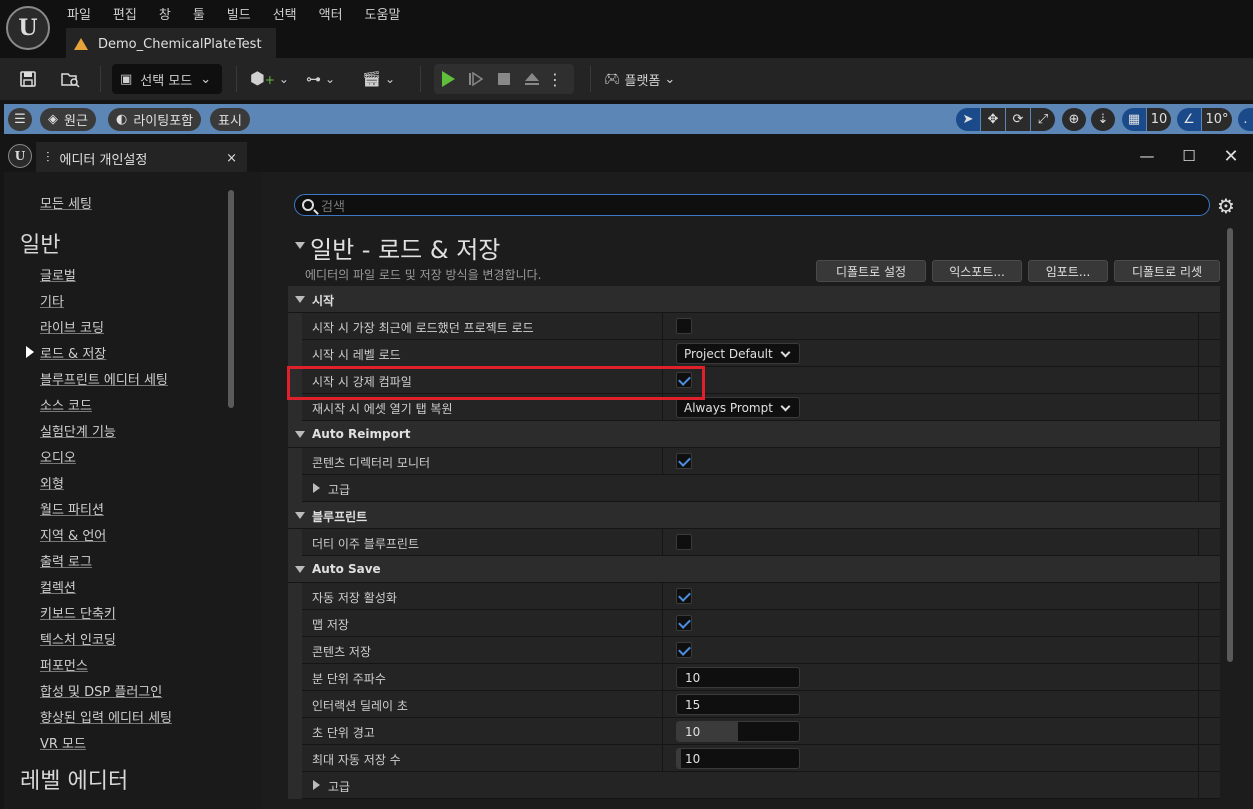 This screenshot has height=809, width=1253. I want to click on nav-scrollbar, so click(231, 299).